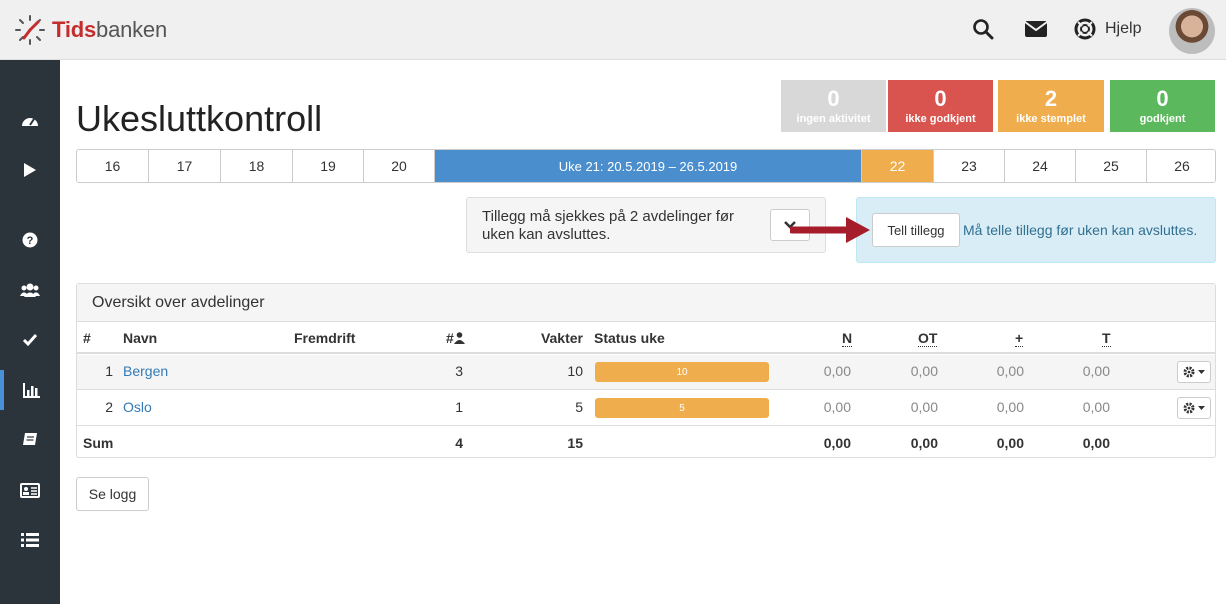 This screenshot has height=604, width=1226. I want to click on table-row: 2 Oslo 1 5 5 0,00 0,00 0,00 0,00, so click(646, 408).